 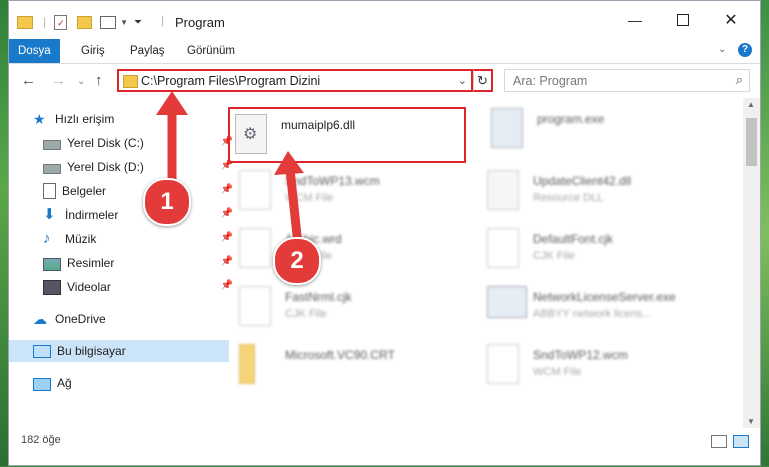 I want to click on desktop-background-left, so click(x=4, y=233).